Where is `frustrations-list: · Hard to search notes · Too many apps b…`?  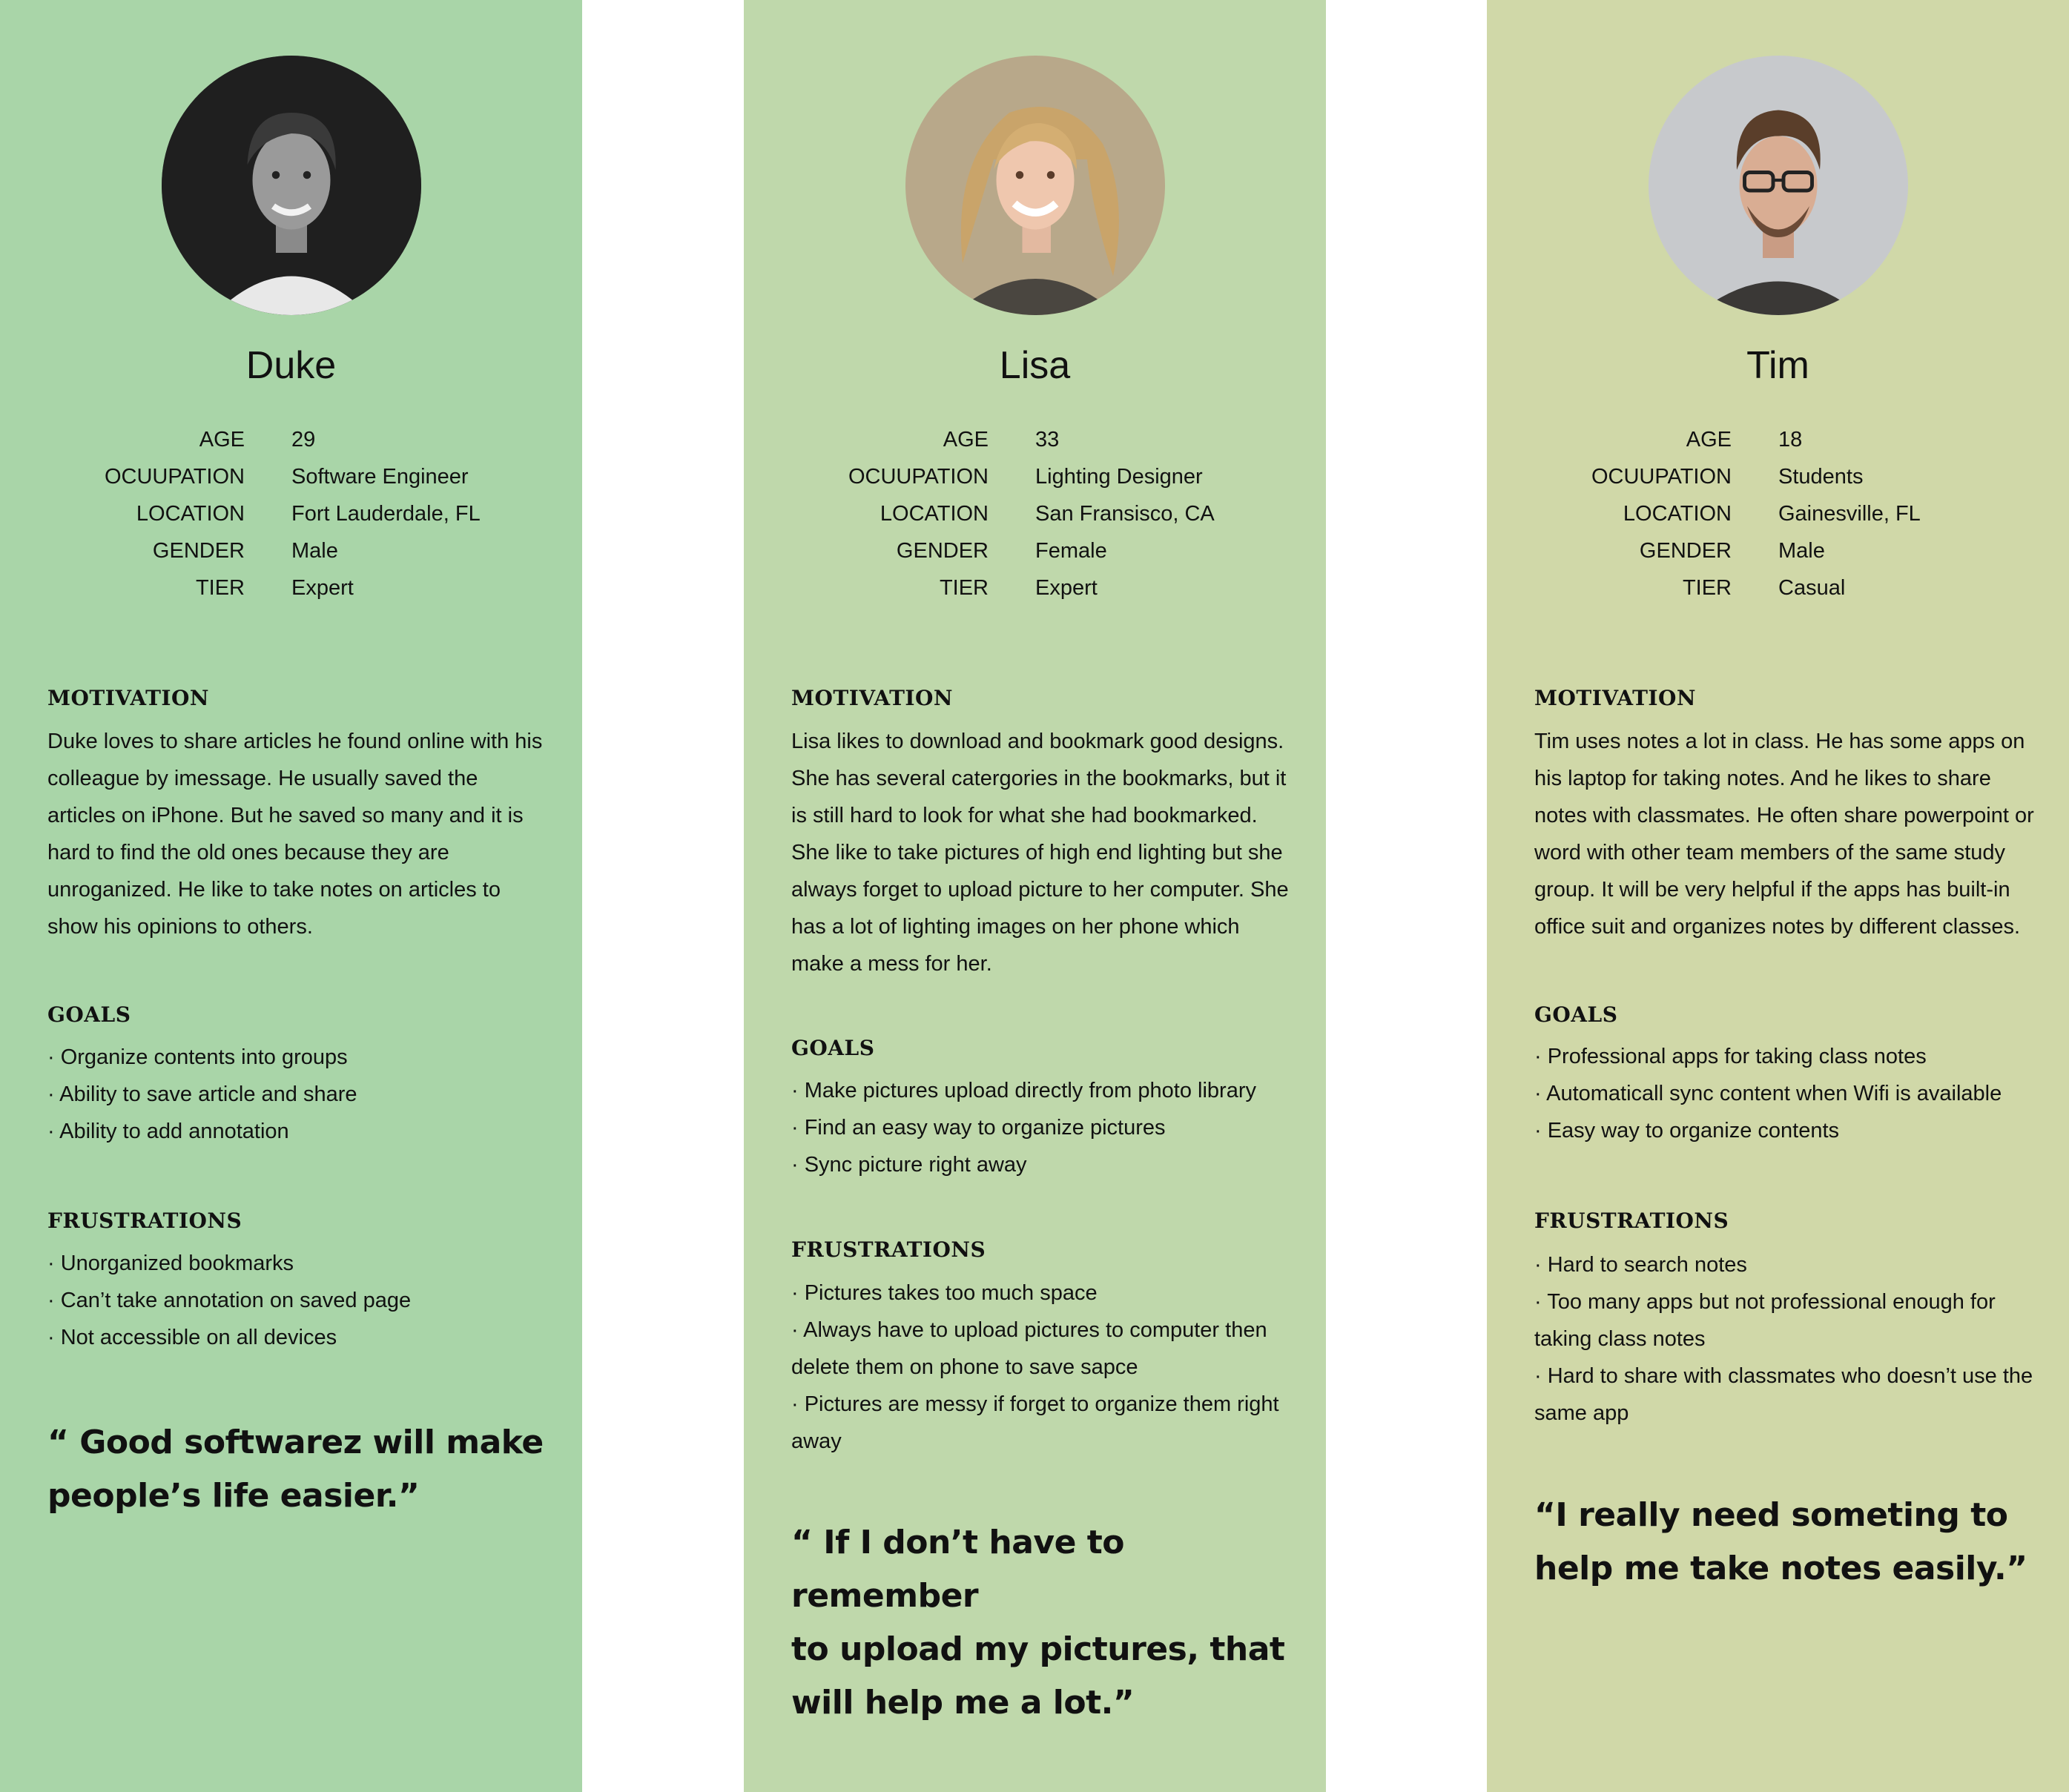
frustrations-list: · Hard to search notes · Too many apps b… is located at coordinates (1786, 1339).